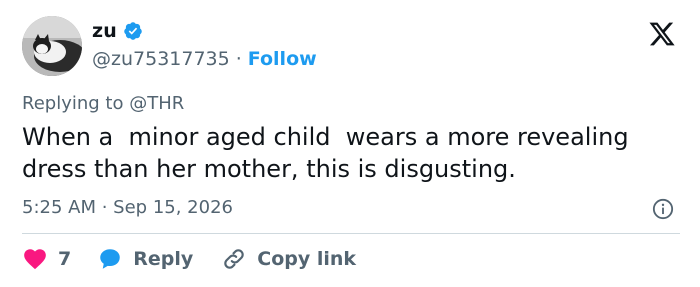  I want to click on avatar-cat-image, so click(52, 46).